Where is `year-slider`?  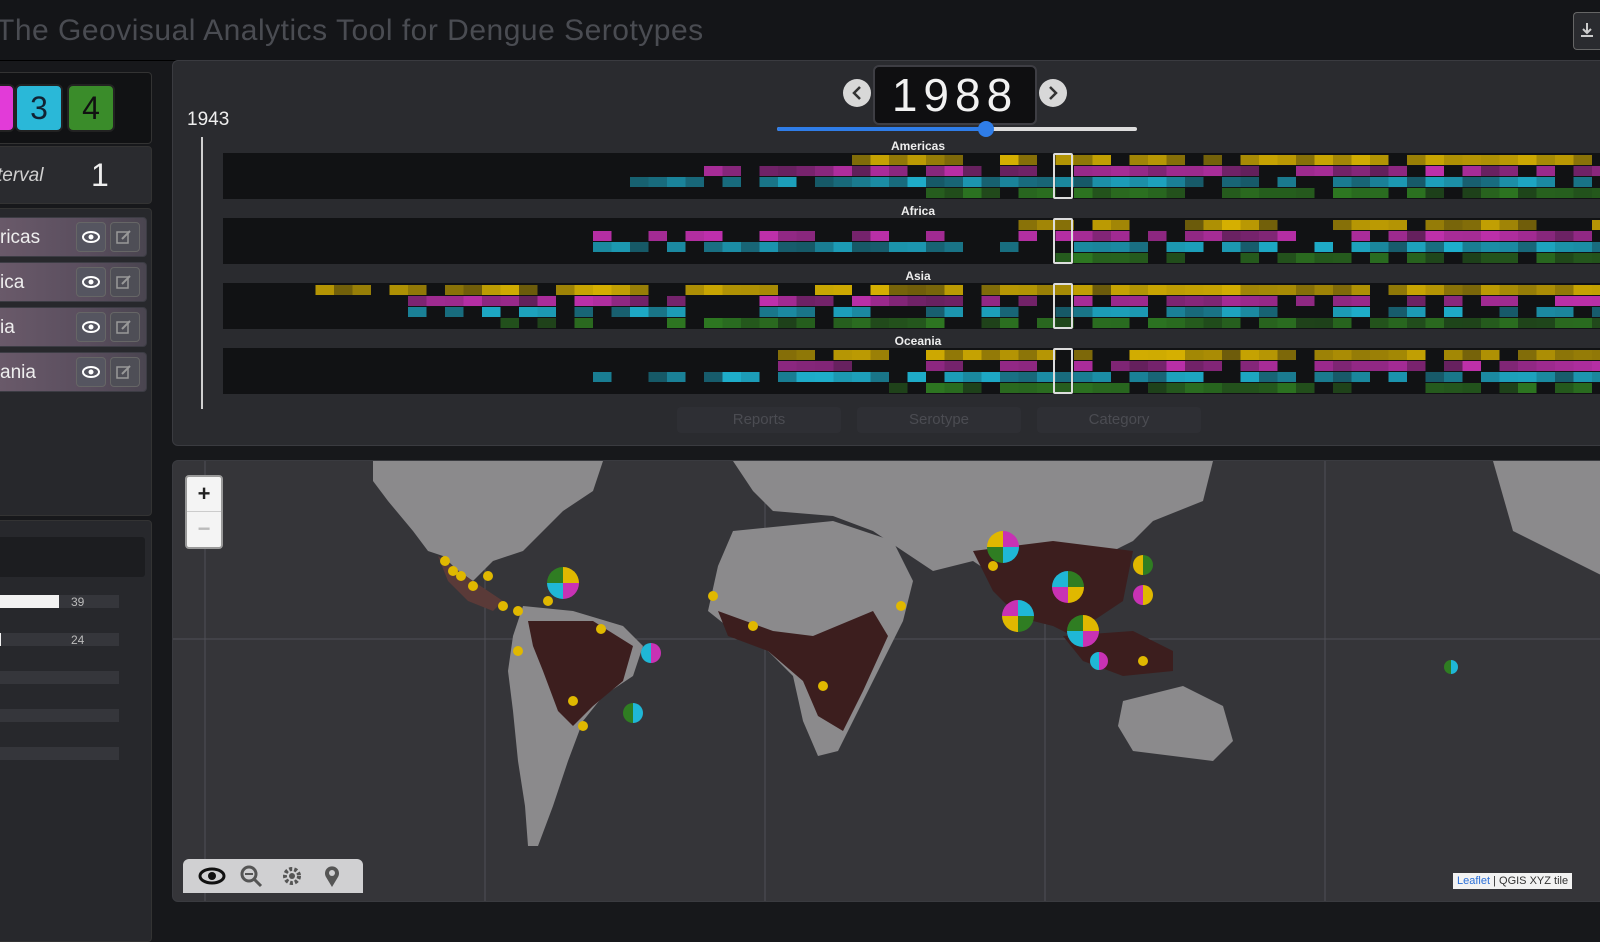 year-slider is located at coordinates (957, 129).